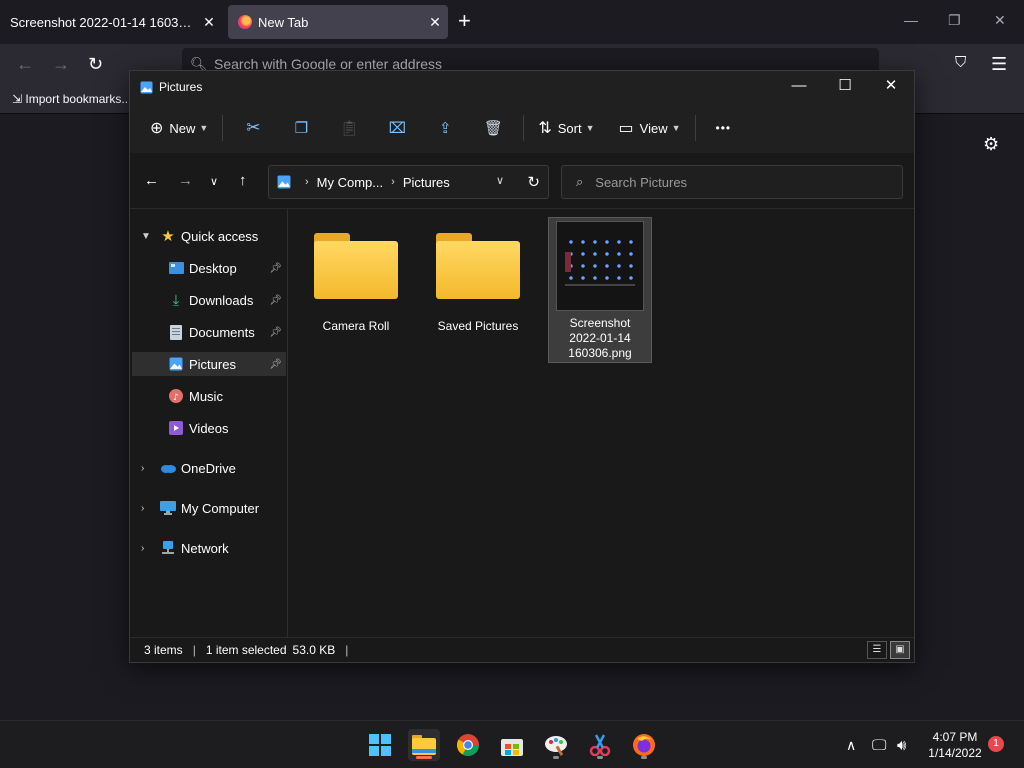 The width and height of the screenshot is (1024, 768). Describe the element at coordinates (214, 181) in the screenshot. I see `recent-locations-chevron-icon: ∨` at that location.